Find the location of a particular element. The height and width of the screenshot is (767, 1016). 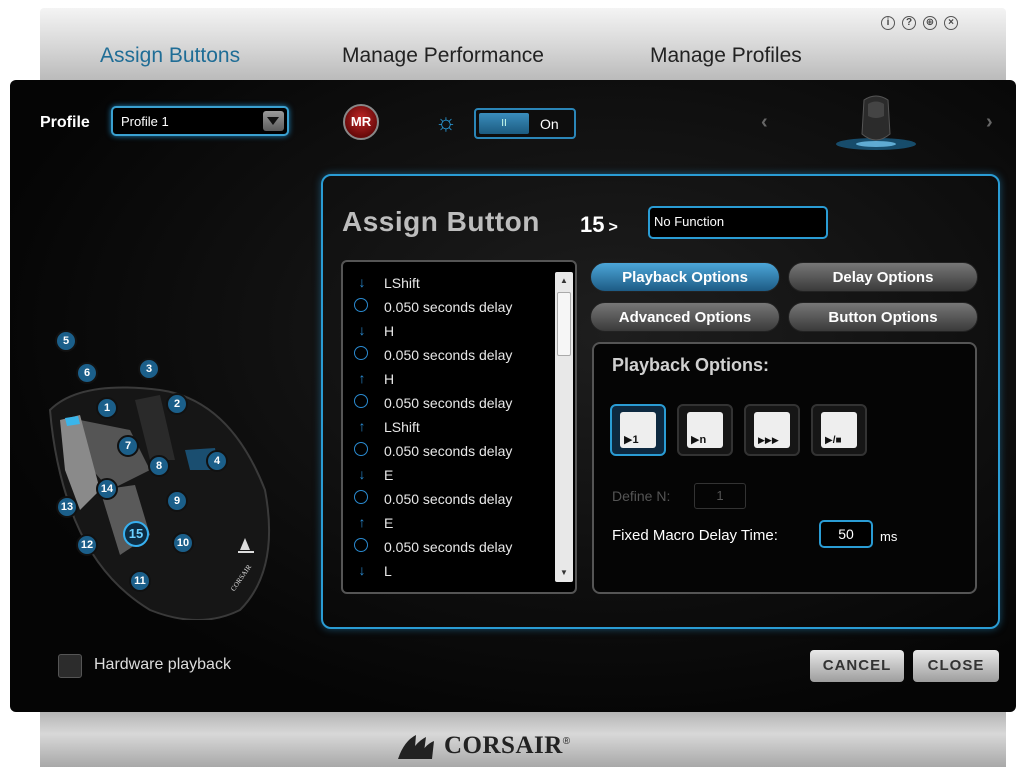

tab-manage-performance: Manage Performance is located at coordinates (443, 56).